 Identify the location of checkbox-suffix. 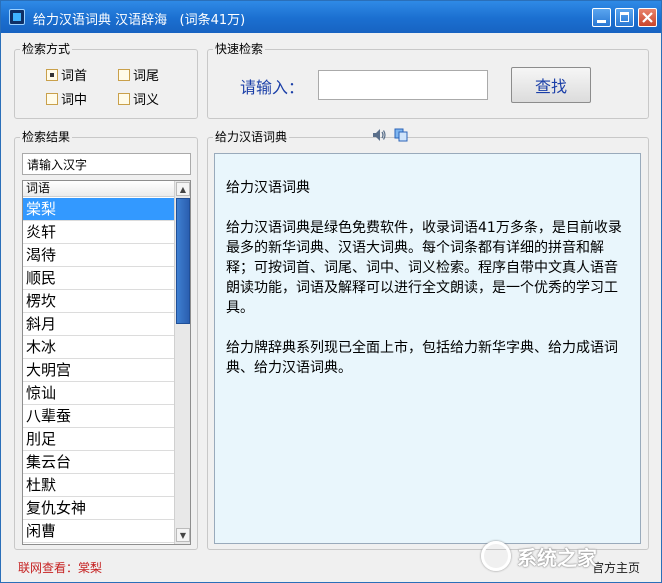
(124, 74).